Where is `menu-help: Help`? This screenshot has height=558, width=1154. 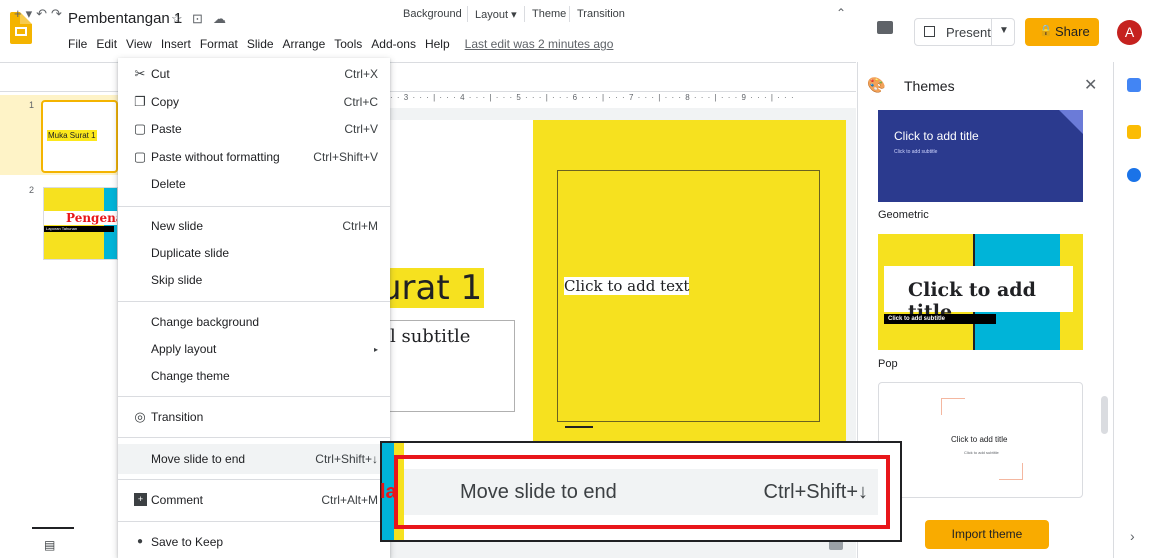 menu-help: Help is located at coordinates (437, 44).